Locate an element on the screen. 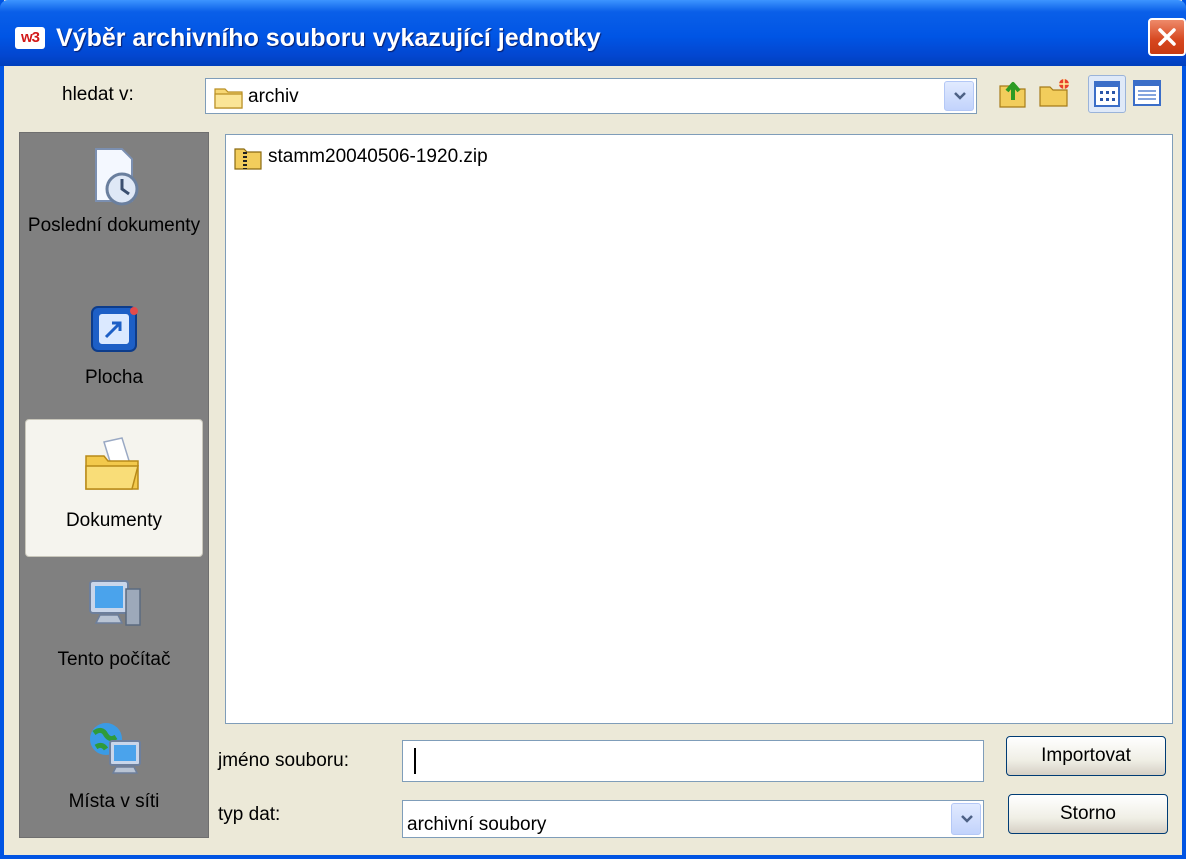 The image size is (1186, 859). lookin-combo: archiv is located at coordinates (591, 96).